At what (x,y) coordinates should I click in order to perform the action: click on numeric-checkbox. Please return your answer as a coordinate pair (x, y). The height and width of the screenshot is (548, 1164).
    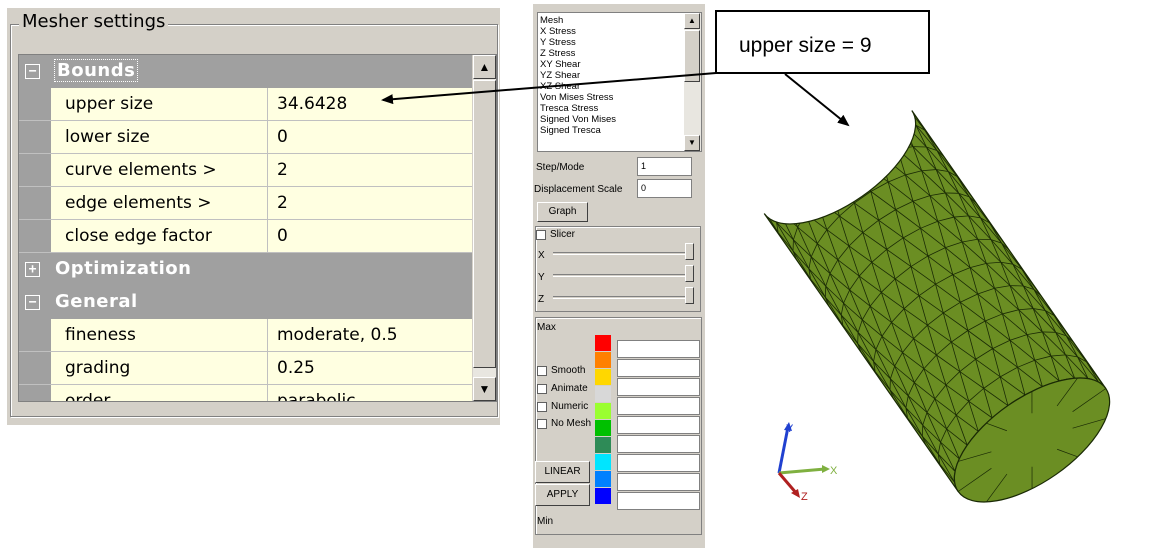
    Looking at the image, I should click on (542, 407).